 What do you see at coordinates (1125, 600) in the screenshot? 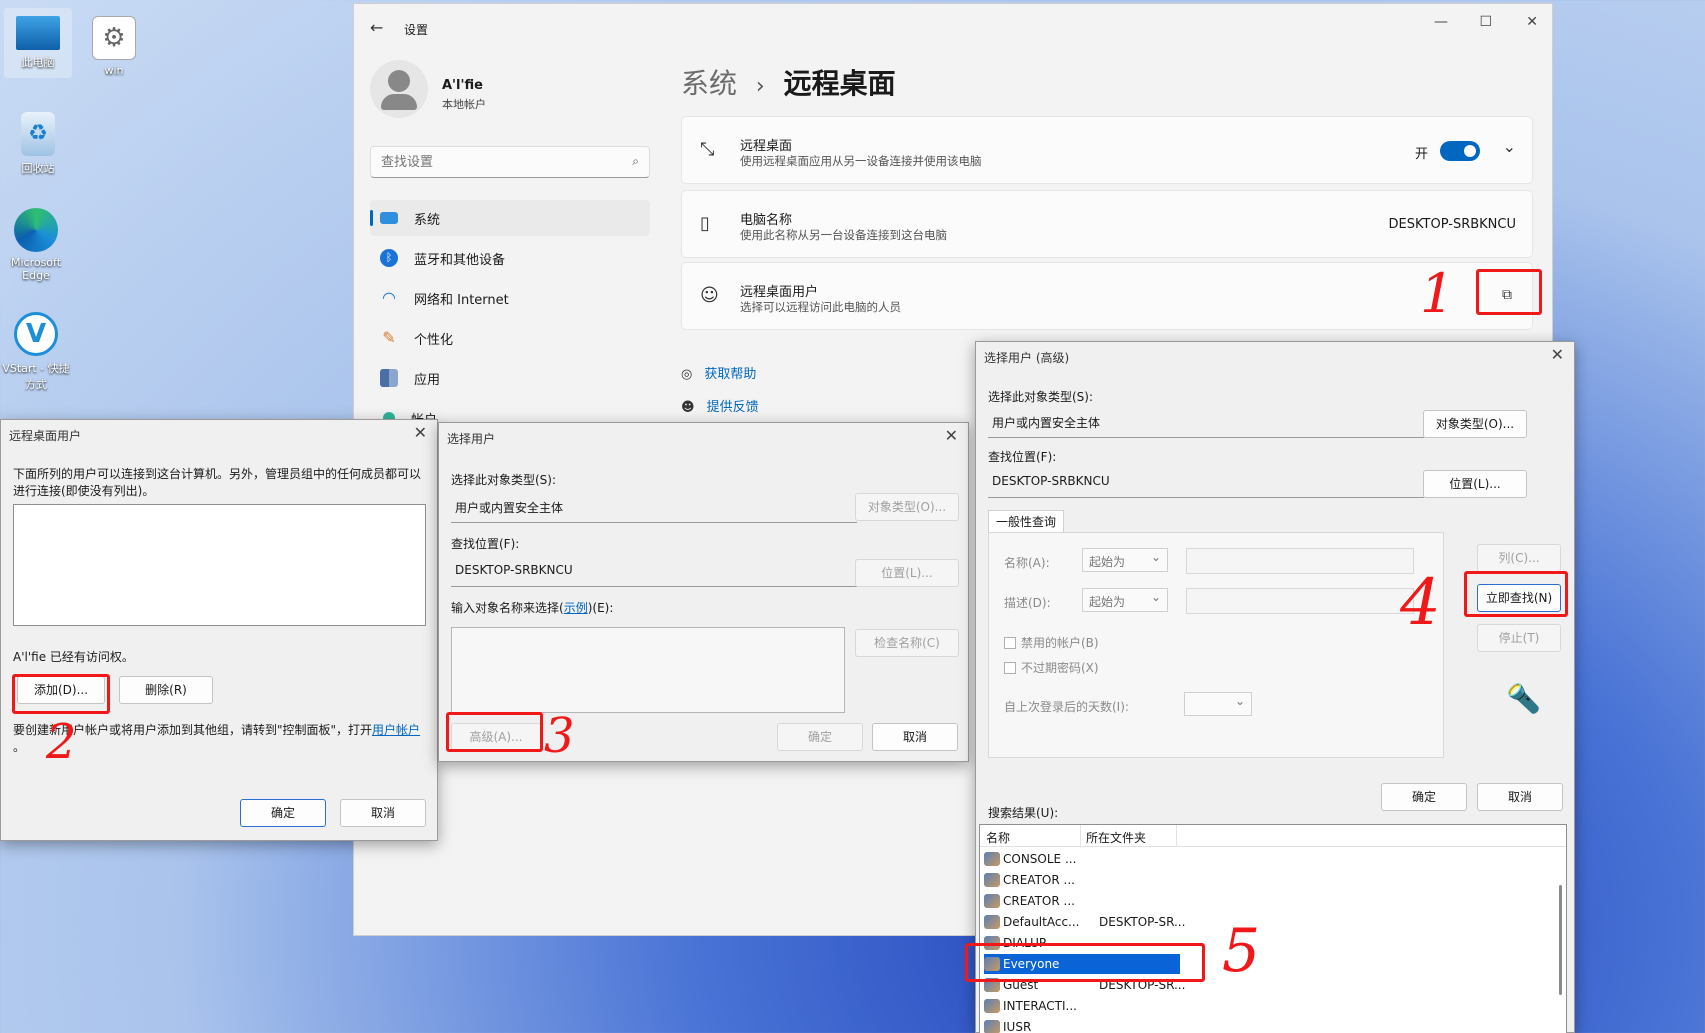
I see `description-mode-select: 起始为` at bounding box center [1125, 600].